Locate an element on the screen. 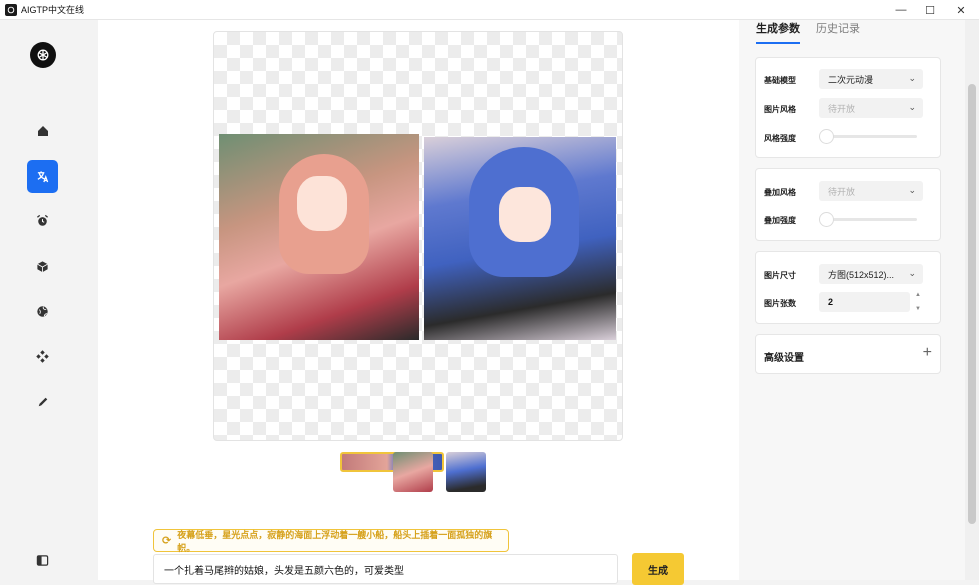 The image size is (979, 585). size-settings-card: 图片尺寸 方图(512x512)... ⌄ 图片张数 2 ▲ ▼ is located at coordinates (848, 287).